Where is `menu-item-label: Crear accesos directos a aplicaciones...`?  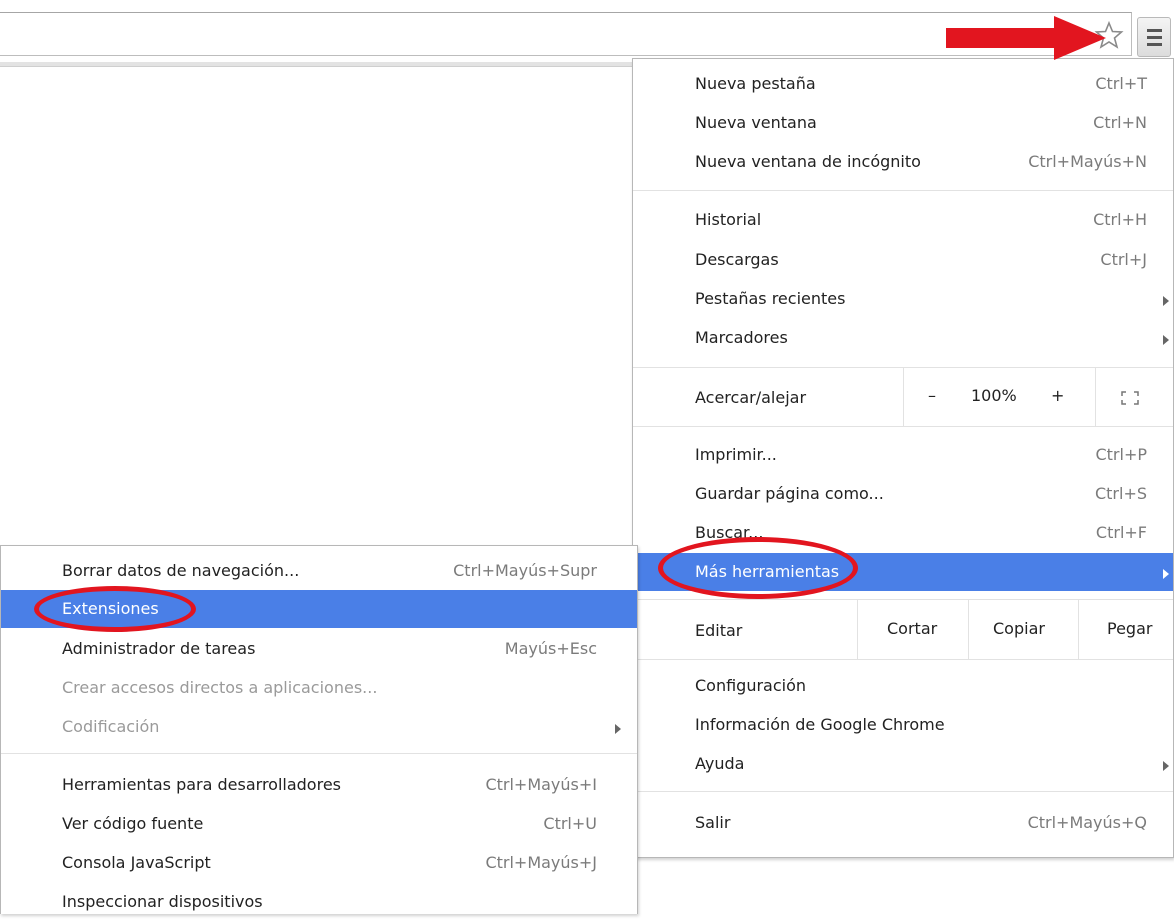
menu-item-label: Crear accesos directos a aplicaciones... is located at coordinates (220, 687).